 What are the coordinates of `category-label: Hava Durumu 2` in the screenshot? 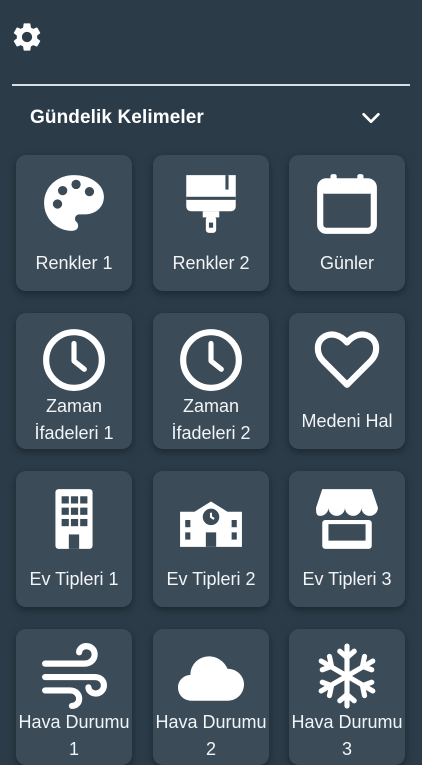 It's located at (211, 735).